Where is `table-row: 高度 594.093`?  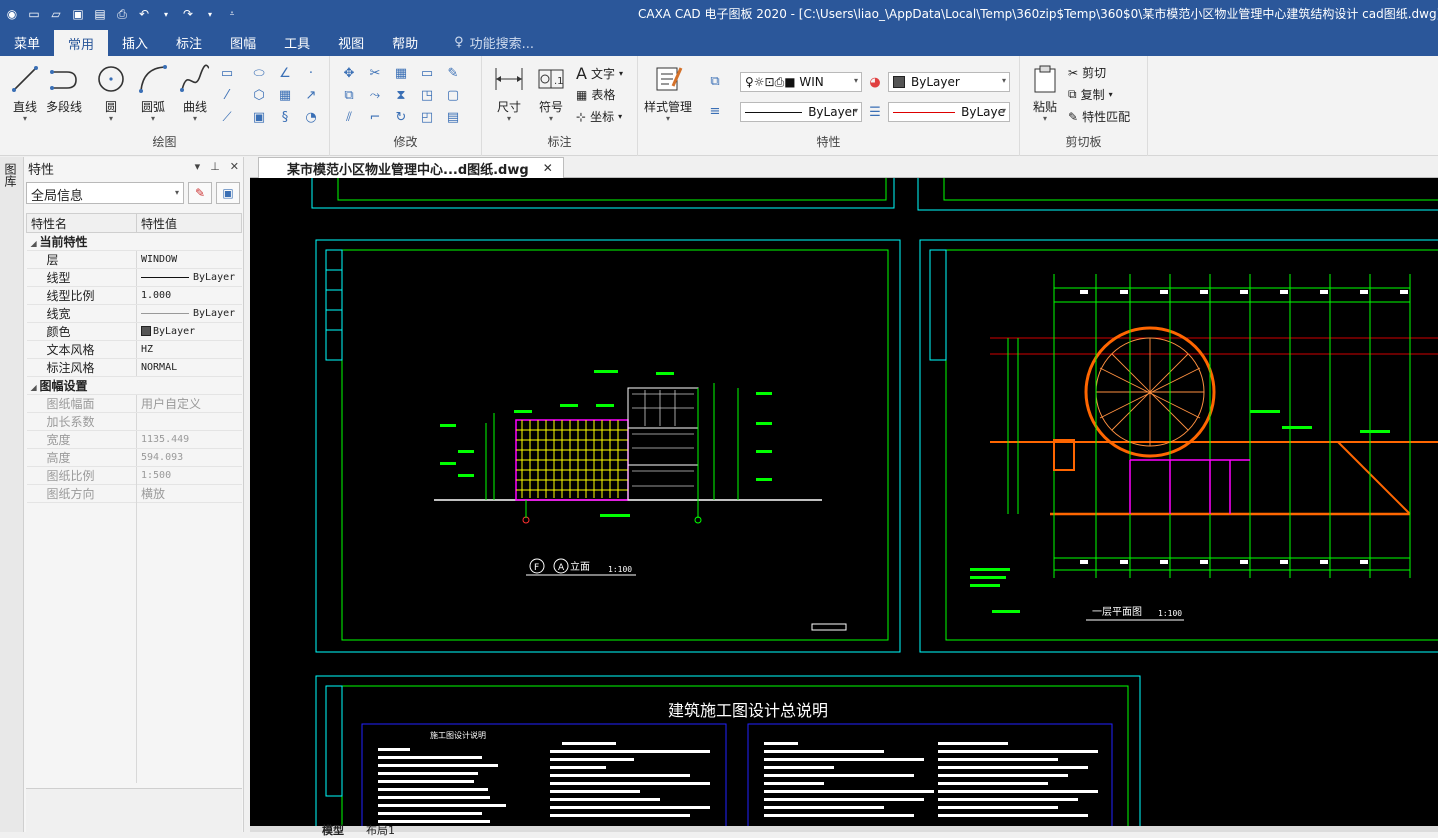
table-row: 高度 594.093 is located at coordinates (134, 457).